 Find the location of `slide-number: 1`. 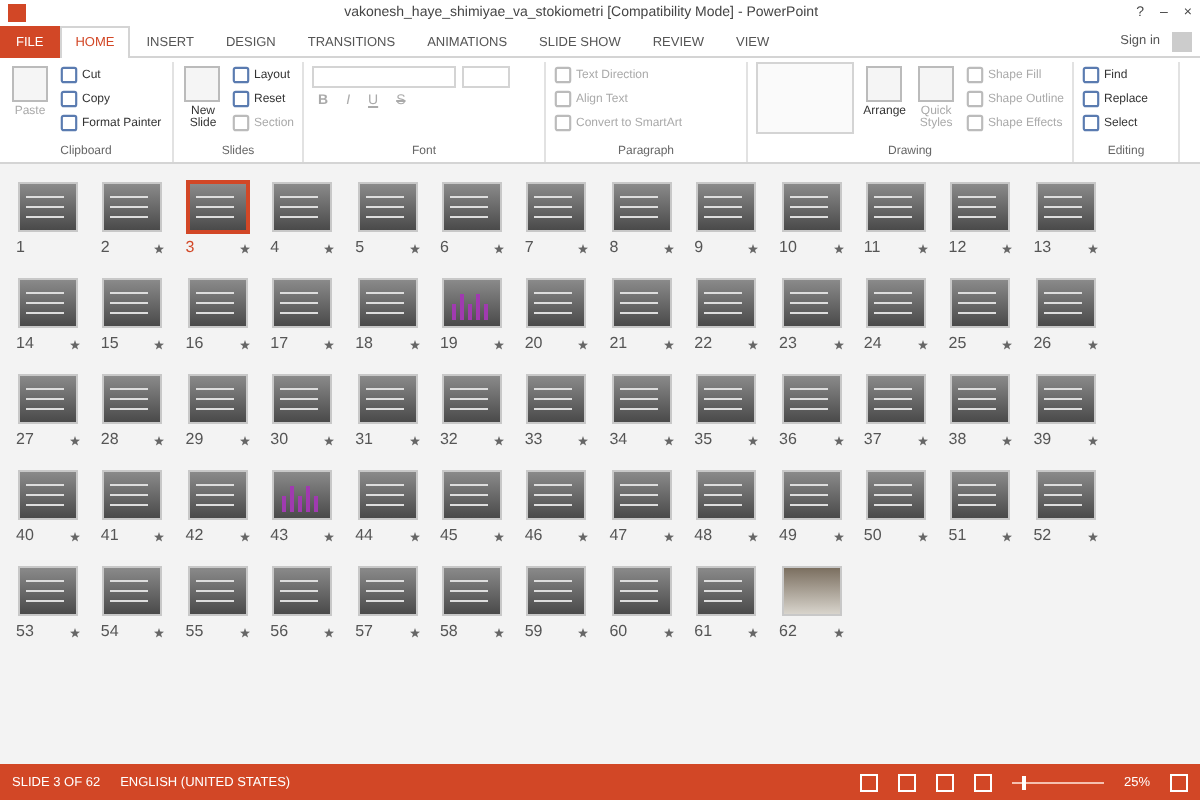

slide-number: 1 is located at coordinates (20, 247).